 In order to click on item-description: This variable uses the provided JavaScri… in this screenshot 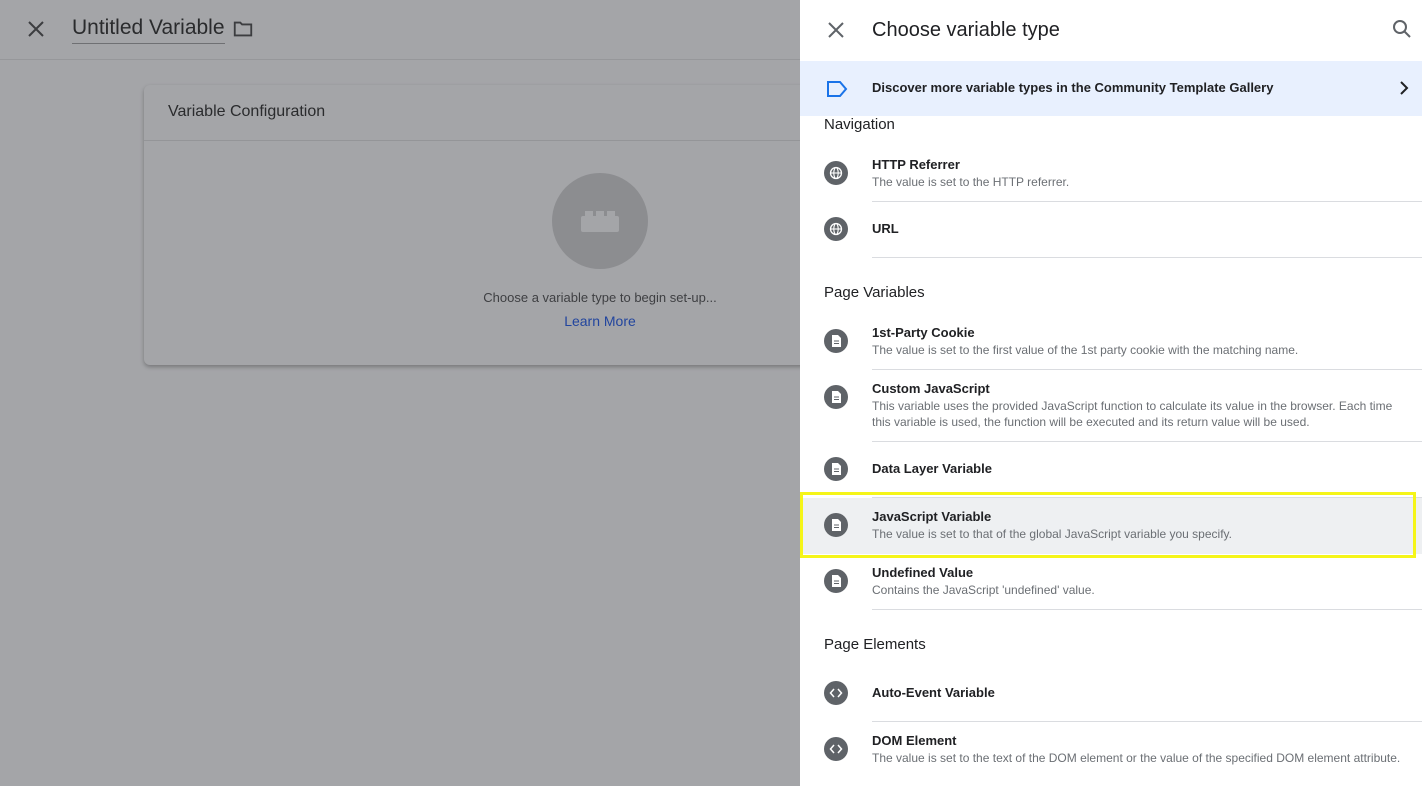, I will do `click(1132, 414)`.